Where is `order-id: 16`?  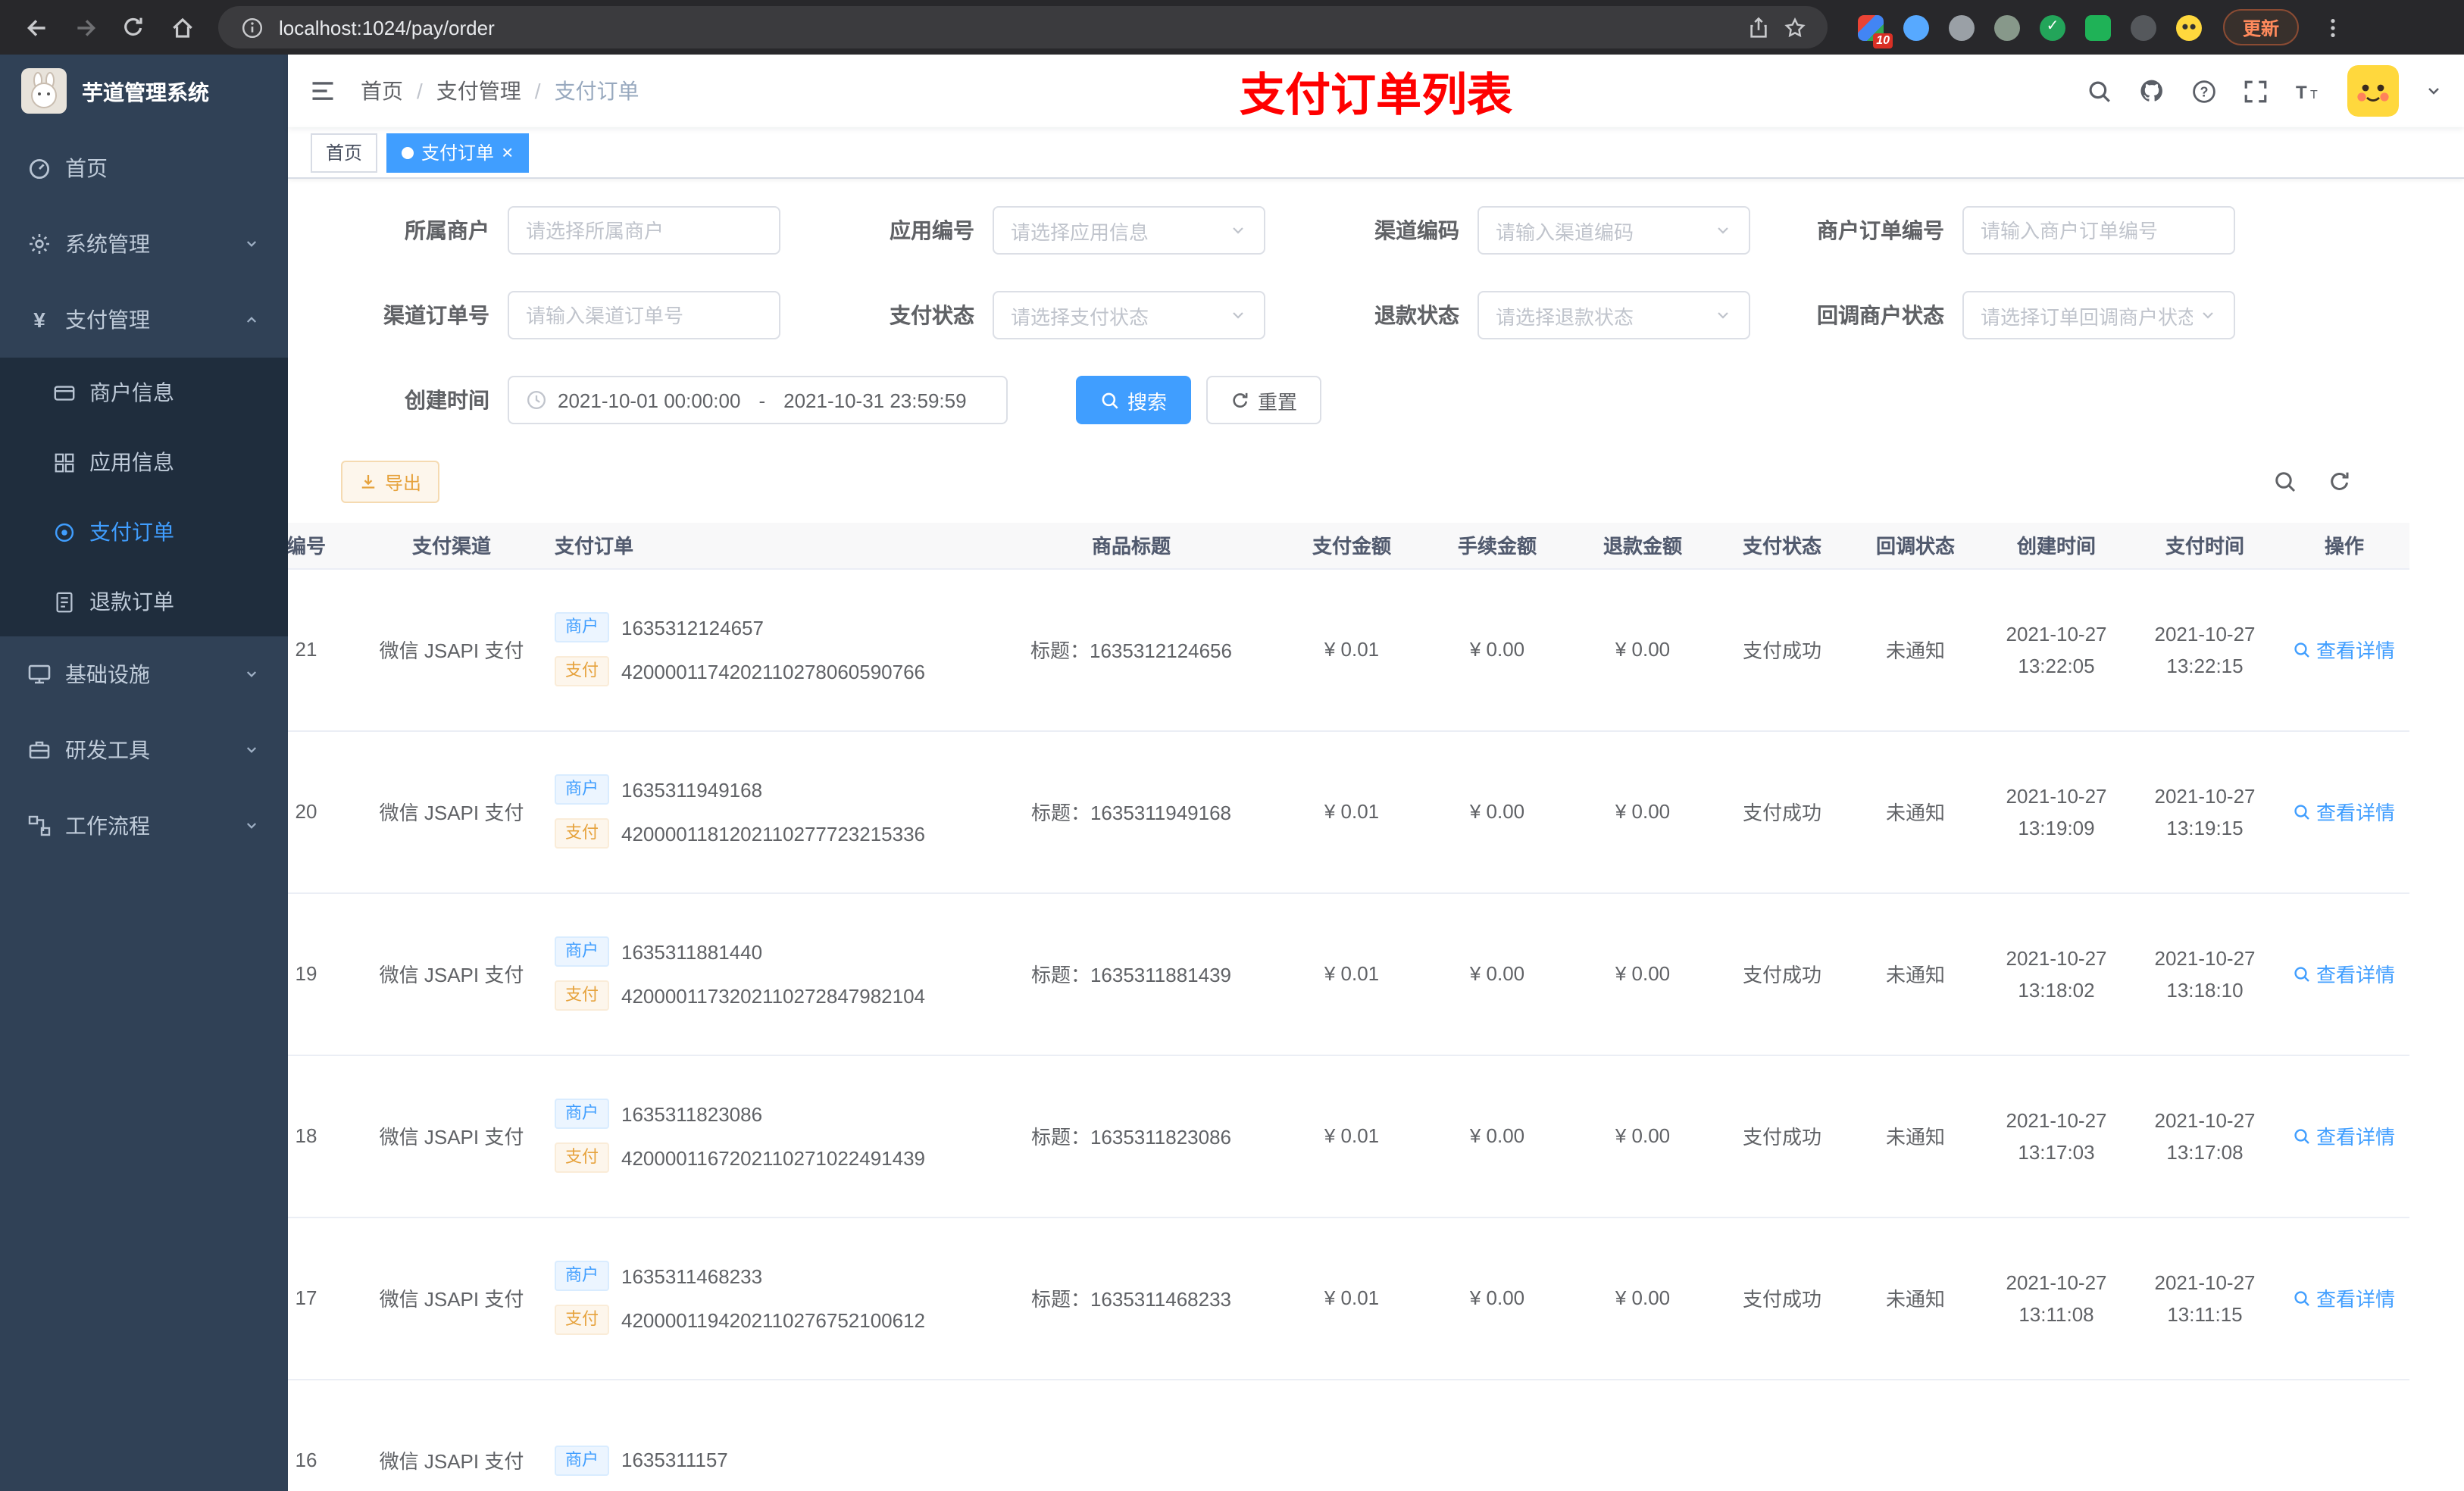
order-id: 16 is located at coordinates (306, 1460).